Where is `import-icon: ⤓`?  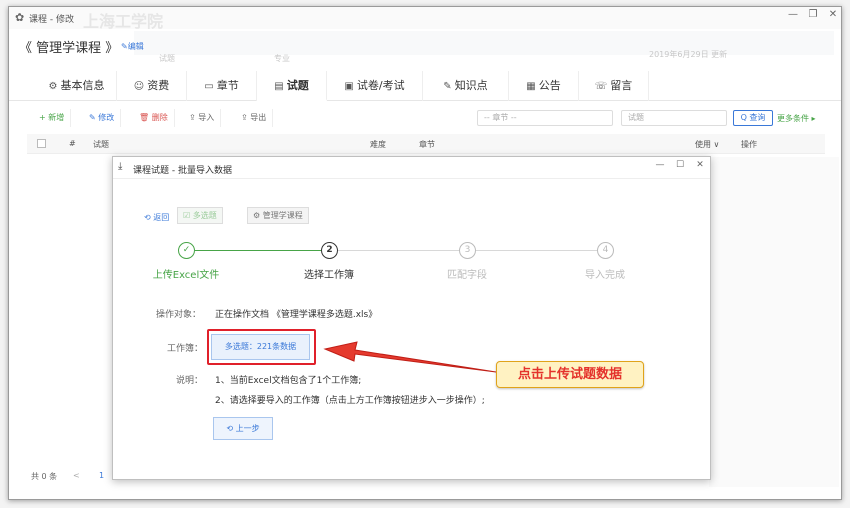
import-icon: ⤓ is located at coordinates (120, 166).